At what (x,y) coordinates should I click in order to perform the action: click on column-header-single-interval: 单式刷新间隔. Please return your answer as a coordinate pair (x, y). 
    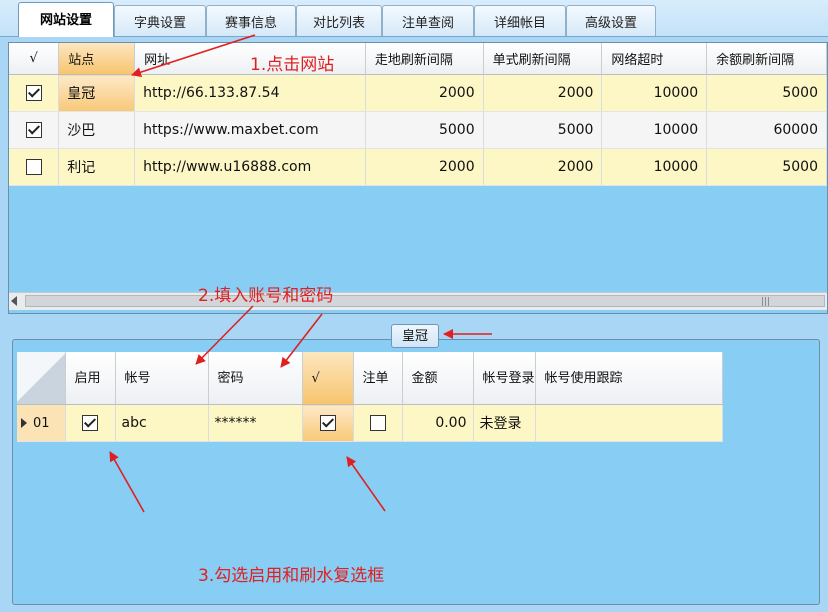
    Looking at the image, I should click on (543, 59).